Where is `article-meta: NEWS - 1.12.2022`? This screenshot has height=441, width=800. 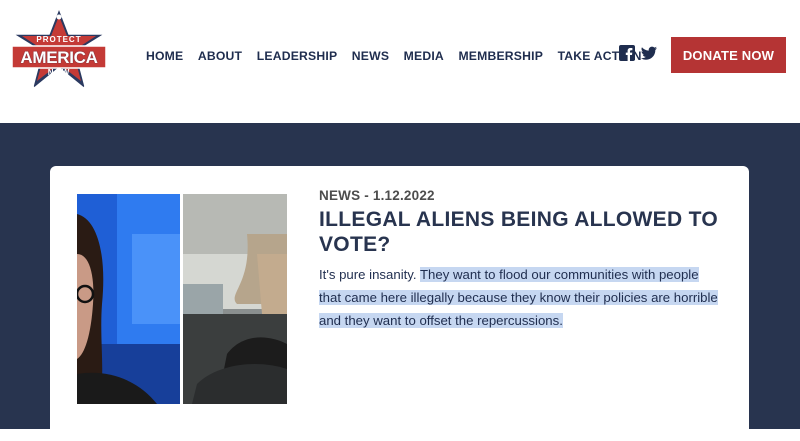
article-meta: NEWS - 1.12.2022 is located at coordinates (377, 195).